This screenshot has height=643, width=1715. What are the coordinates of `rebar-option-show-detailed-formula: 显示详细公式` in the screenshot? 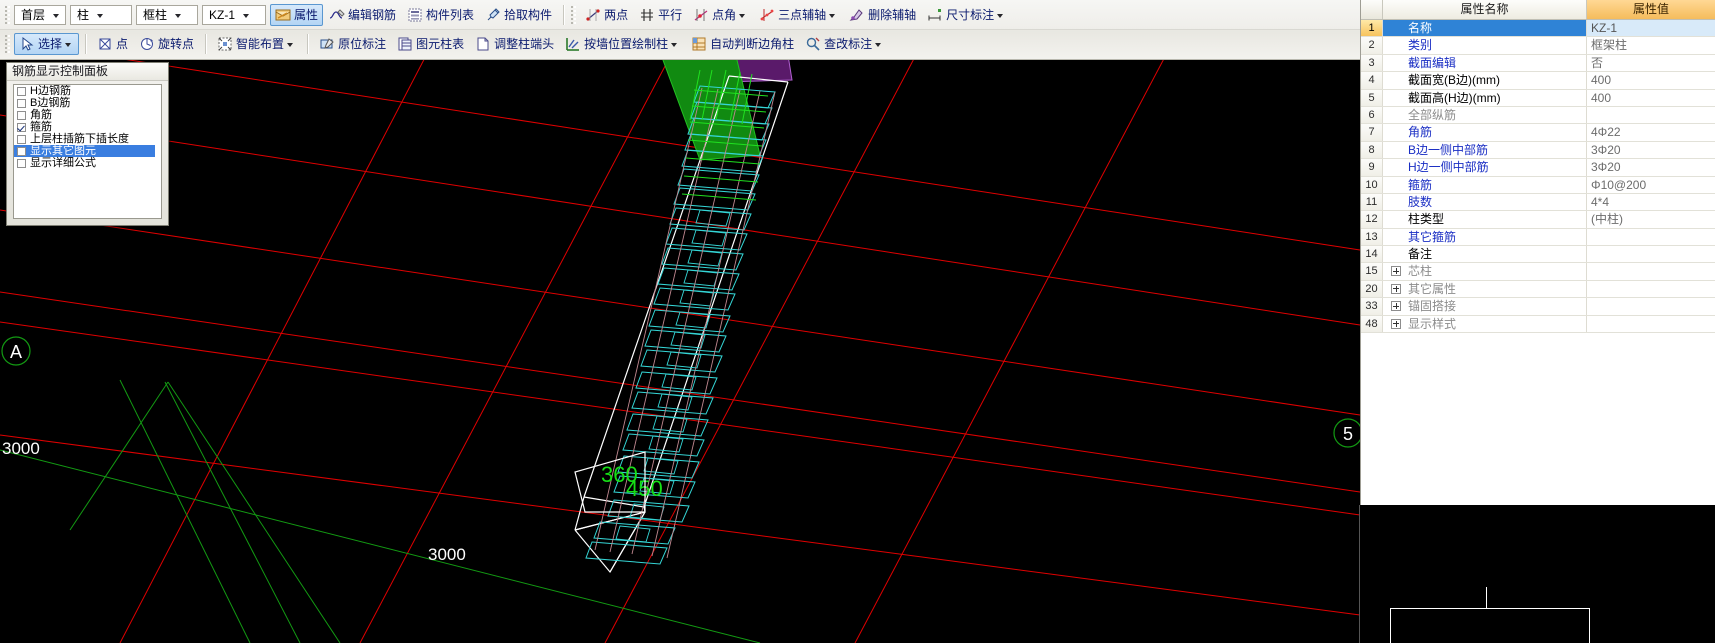 It's located at (87, 163).